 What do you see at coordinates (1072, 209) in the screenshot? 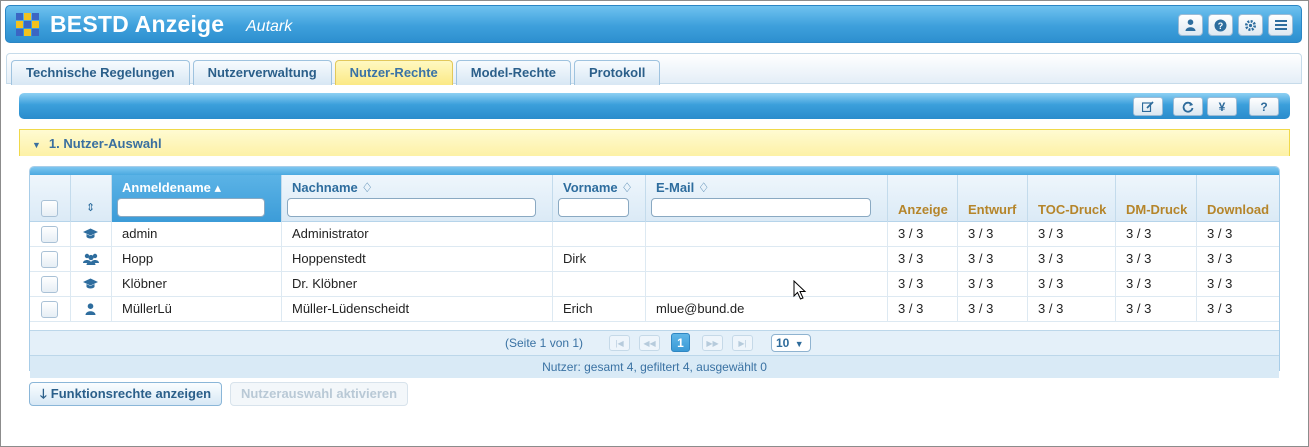
I see `column-label-toc: TOC-Druck` at bounding box center [1072, 209].